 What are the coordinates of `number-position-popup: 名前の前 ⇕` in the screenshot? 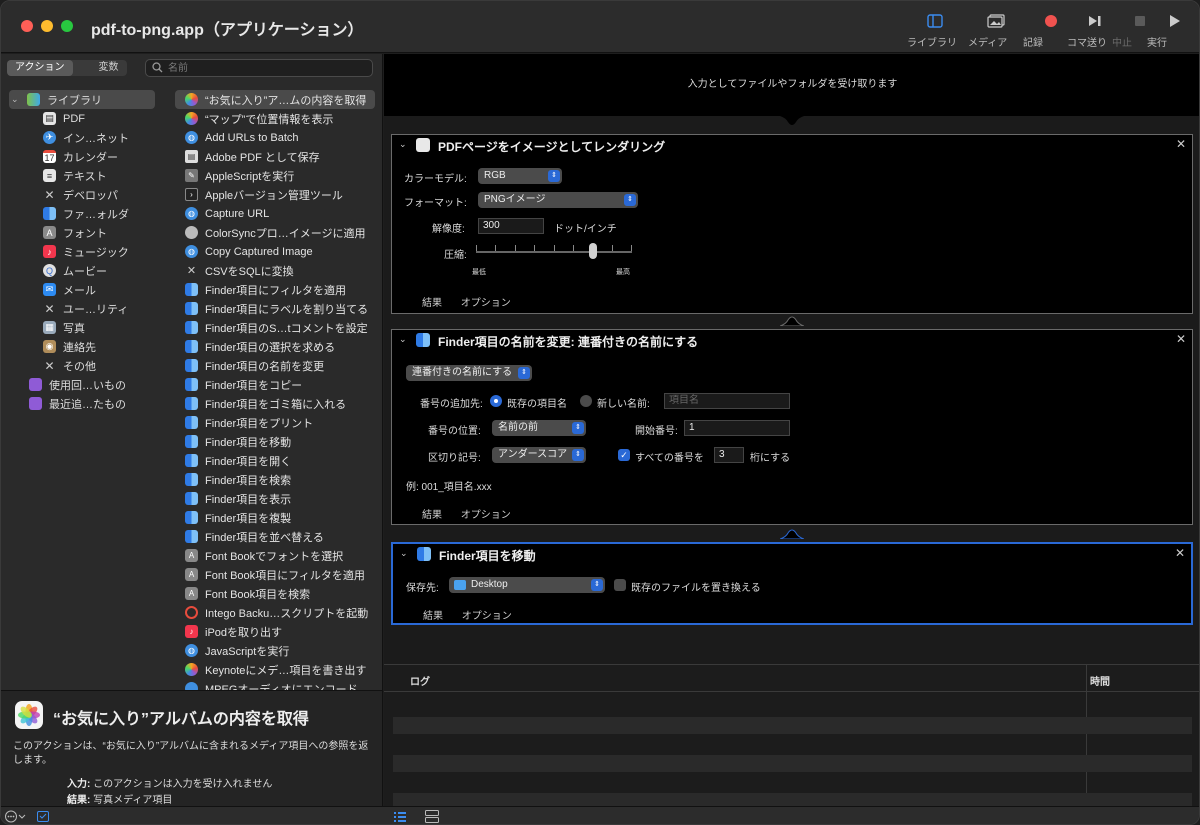 It's located at (539, 428).